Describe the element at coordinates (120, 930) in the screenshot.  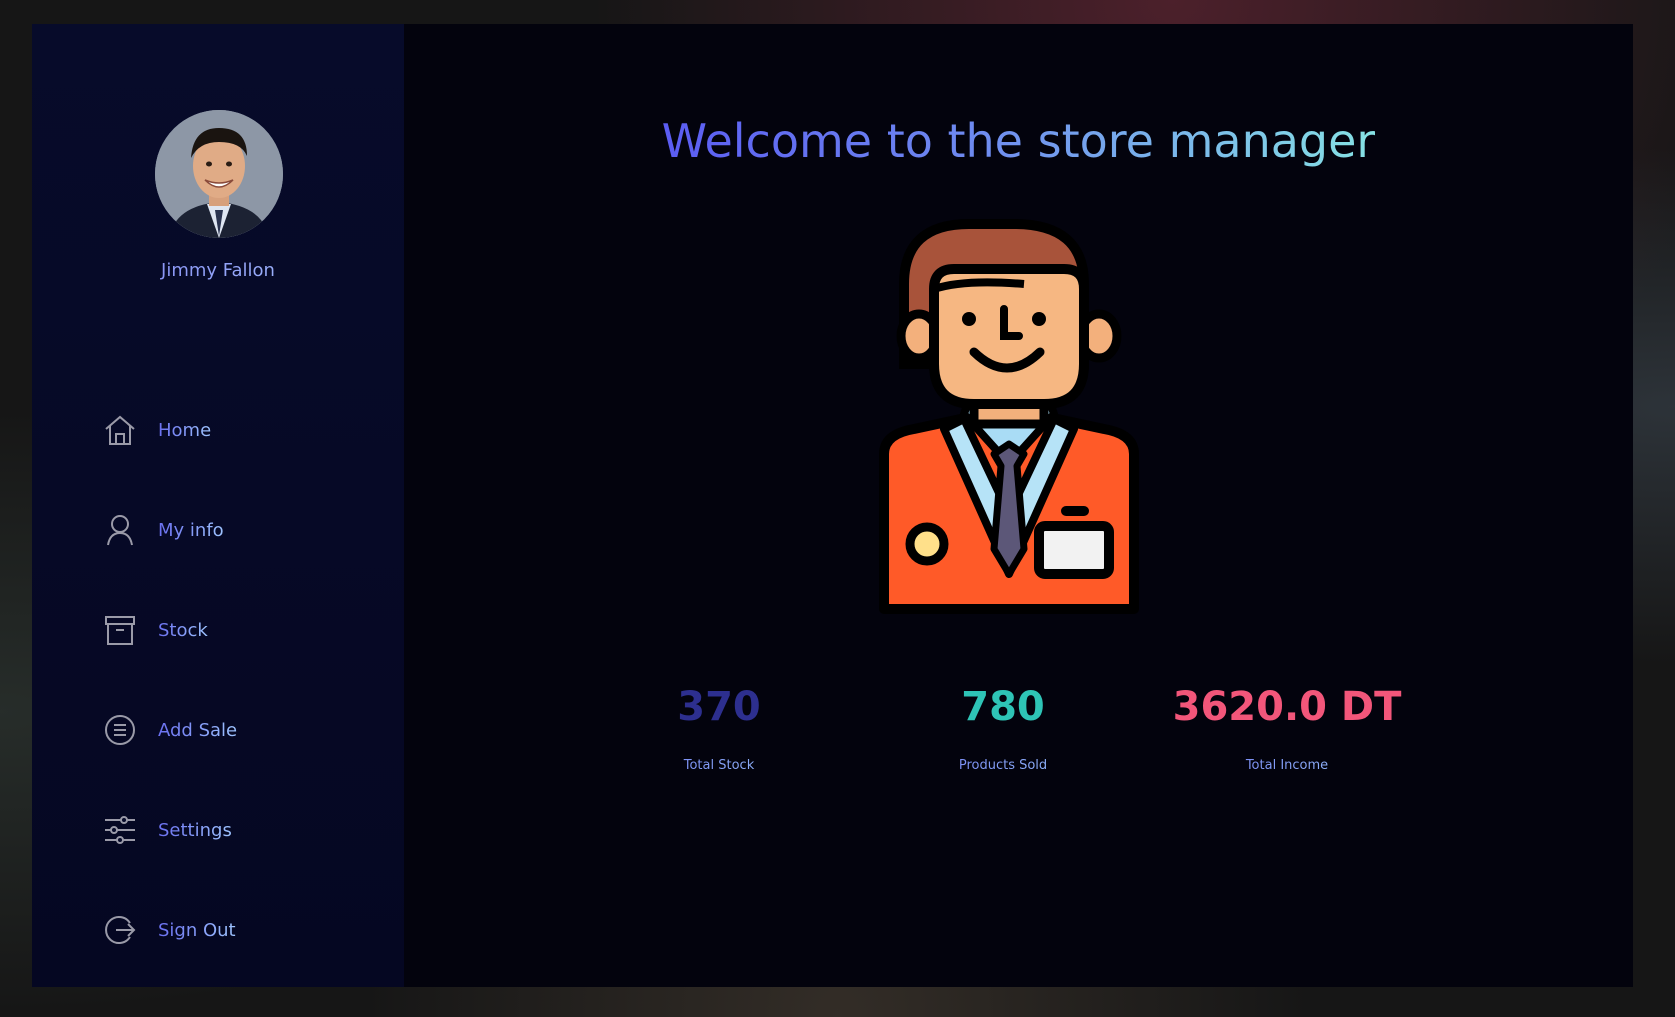
I see `sign-out-icon` at that location.